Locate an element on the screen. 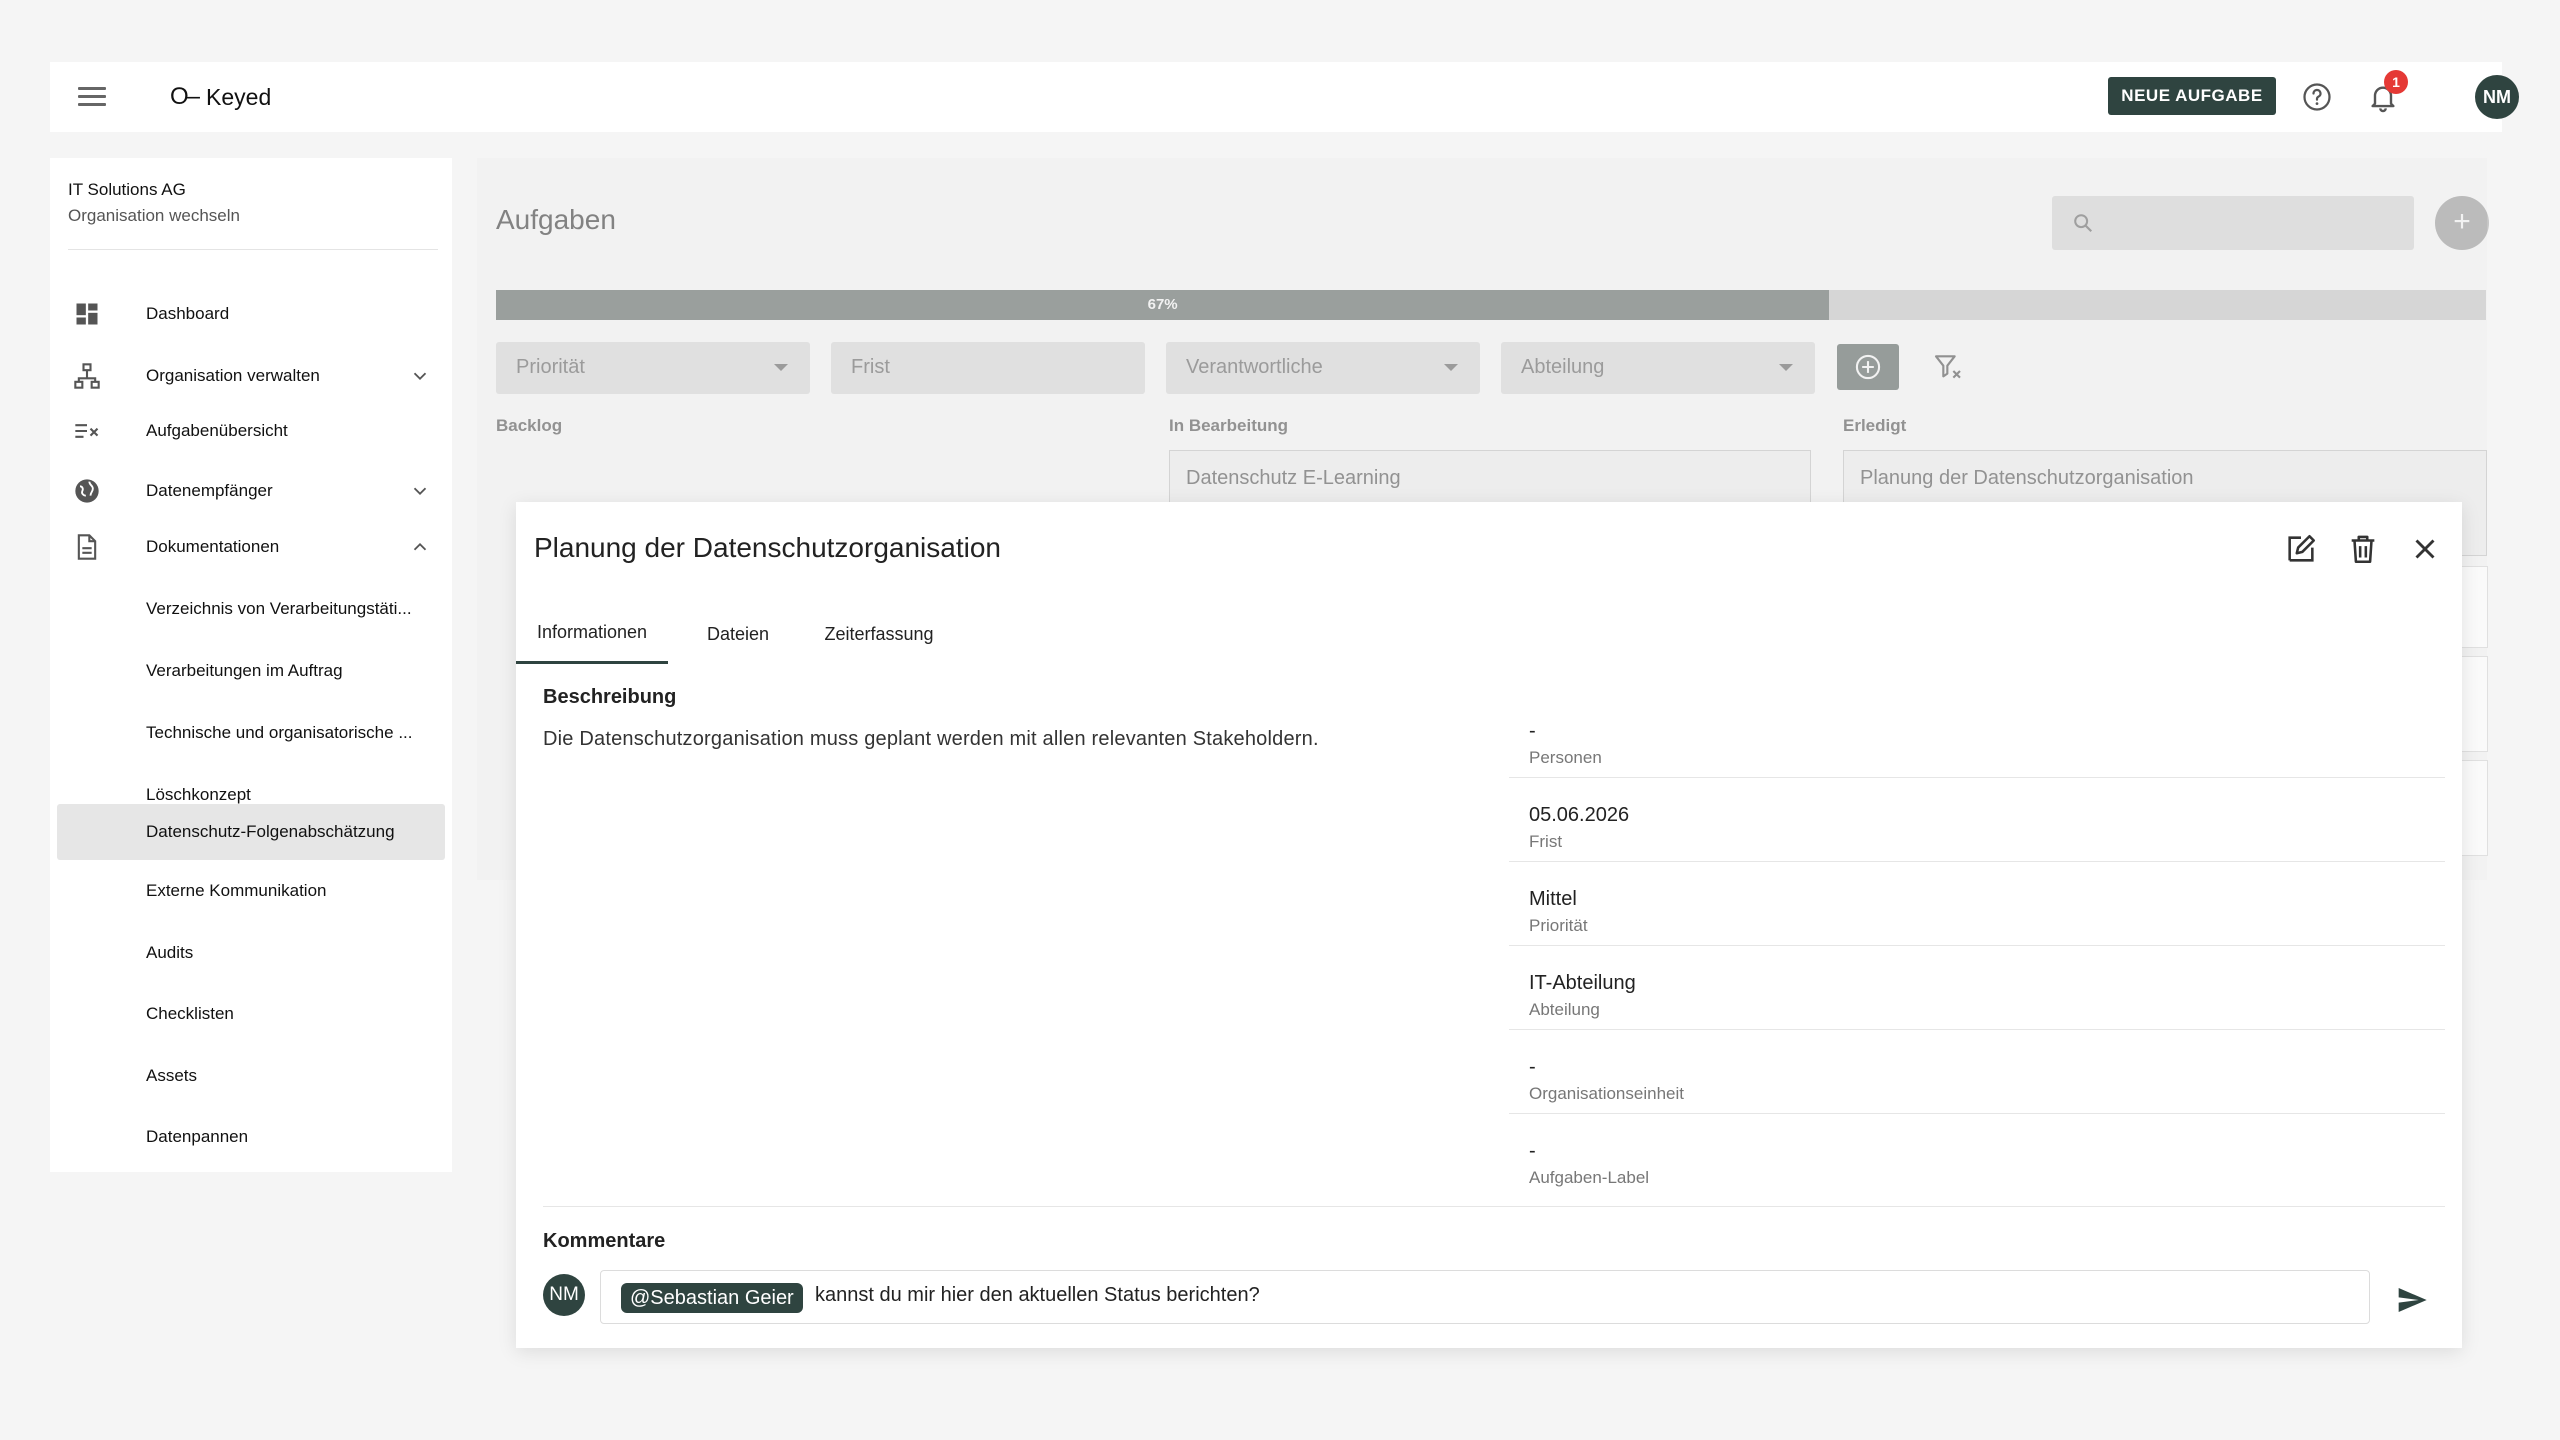 The width and height of the screenshot is (2560, 1440). dialog-title: Planung der Datenschutzorganisation is located at coordinates (767, 547).